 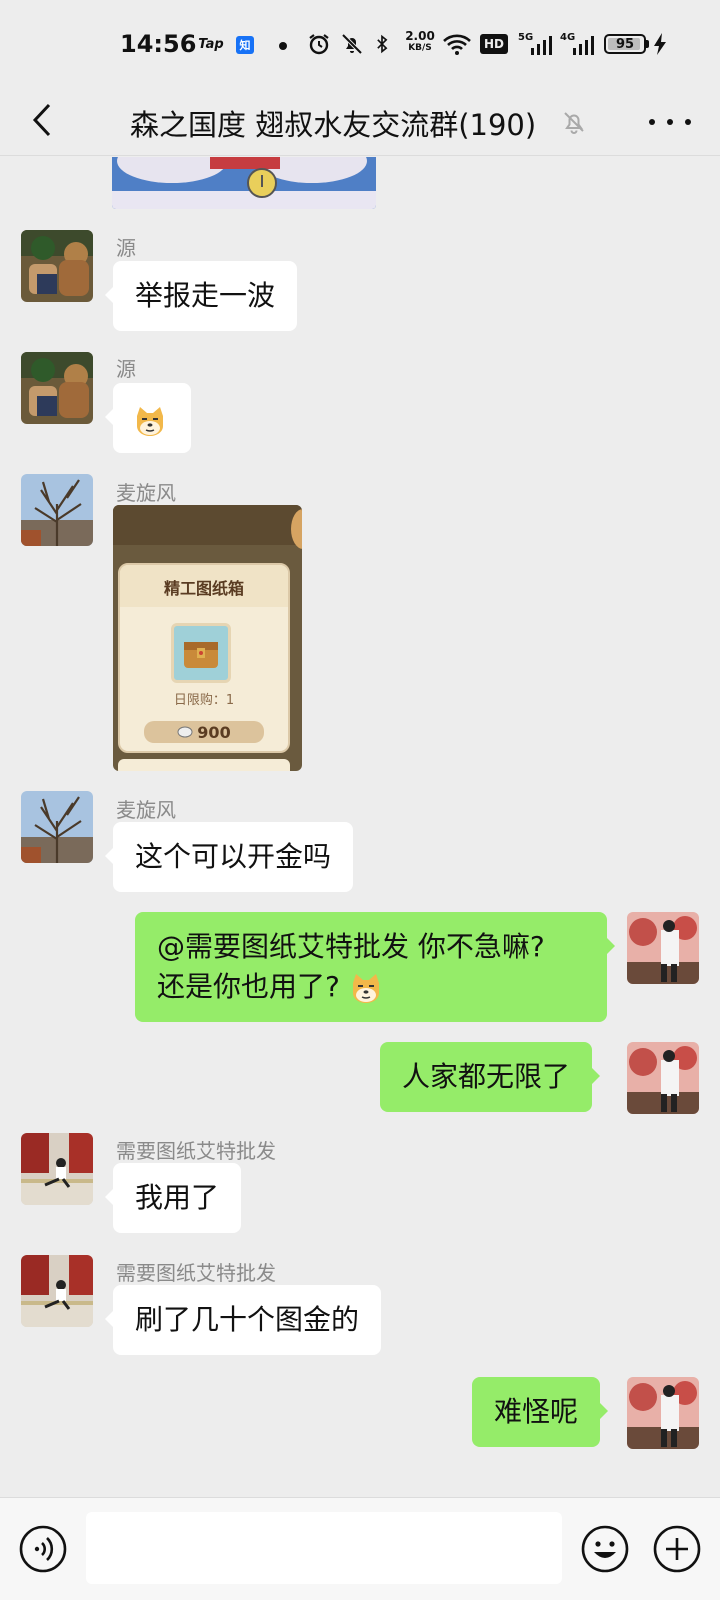 I want to click on self-message-bubble: @需要图纸艾特批发 你不急嘛? 还是你也用了?, so click(x=375, y=967).